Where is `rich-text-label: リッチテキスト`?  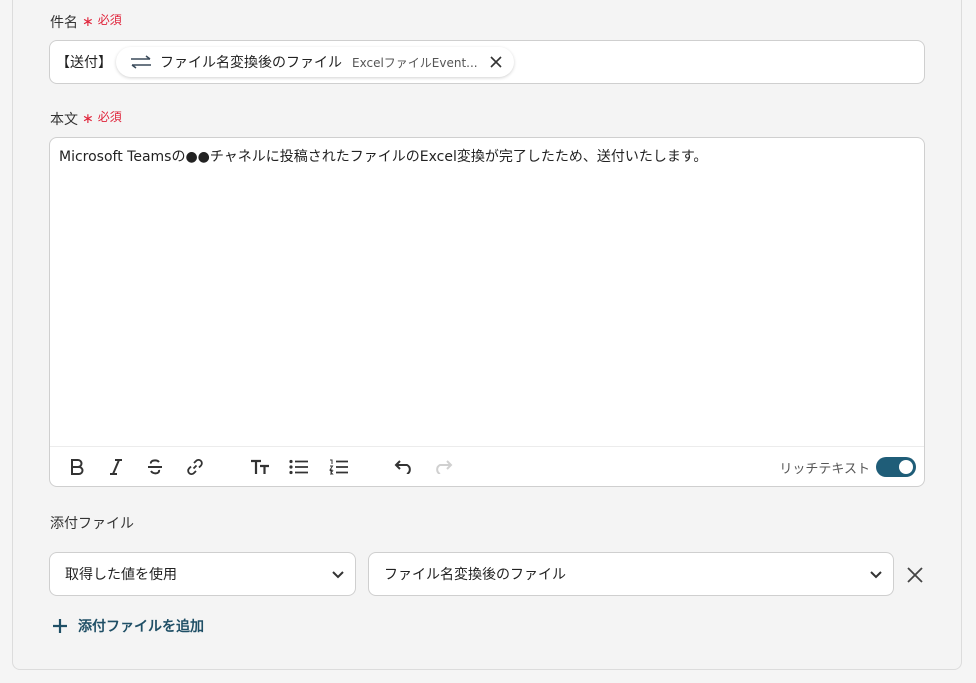
rich-text-label: リッチテキスト is located at coordinates (824, 469).